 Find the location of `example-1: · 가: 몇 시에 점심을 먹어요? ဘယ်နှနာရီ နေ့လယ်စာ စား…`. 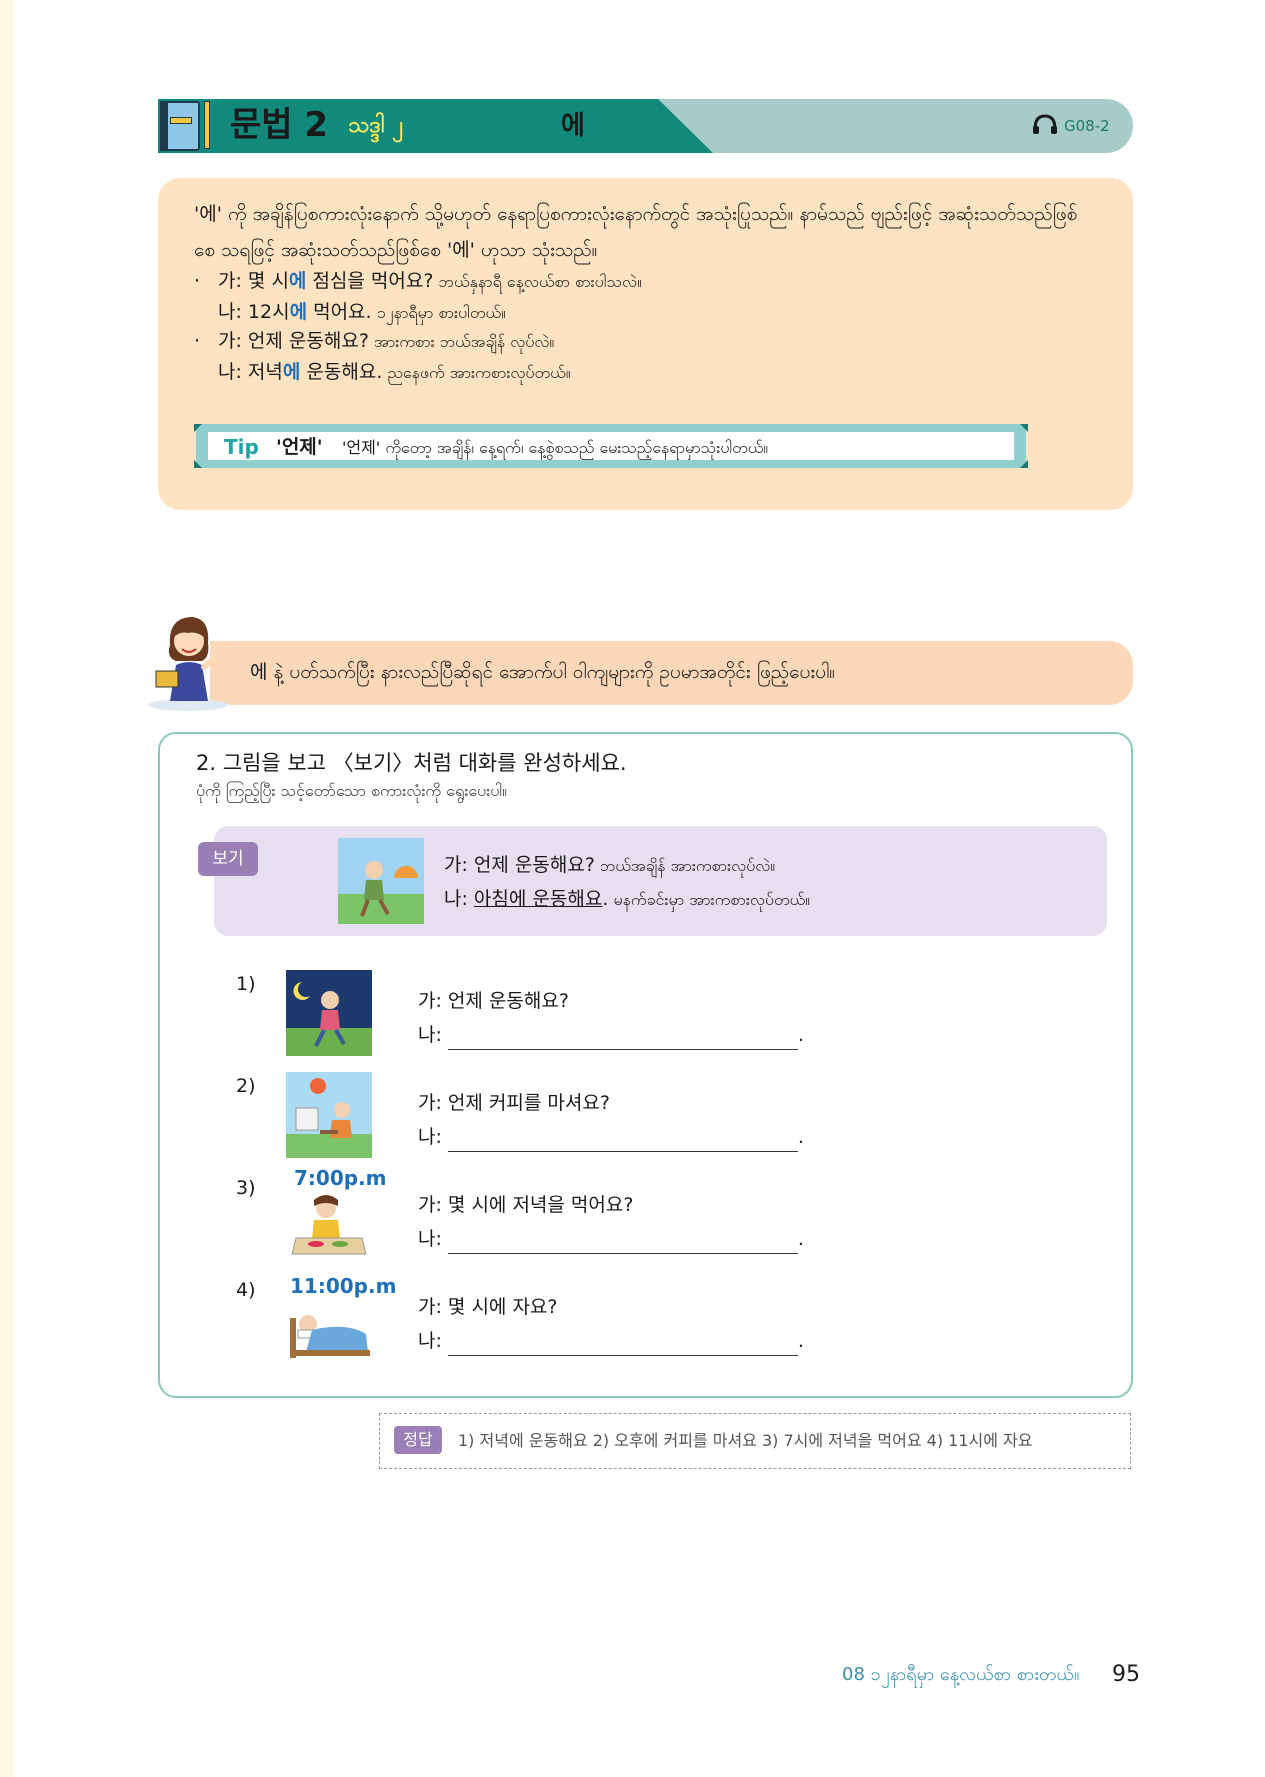

example-1: · 가: 몇 시에 점심을 먹어요? ဘယ်နှနာရီ နေ့လယ်စာ စား… is located at coordinates (418, 297).